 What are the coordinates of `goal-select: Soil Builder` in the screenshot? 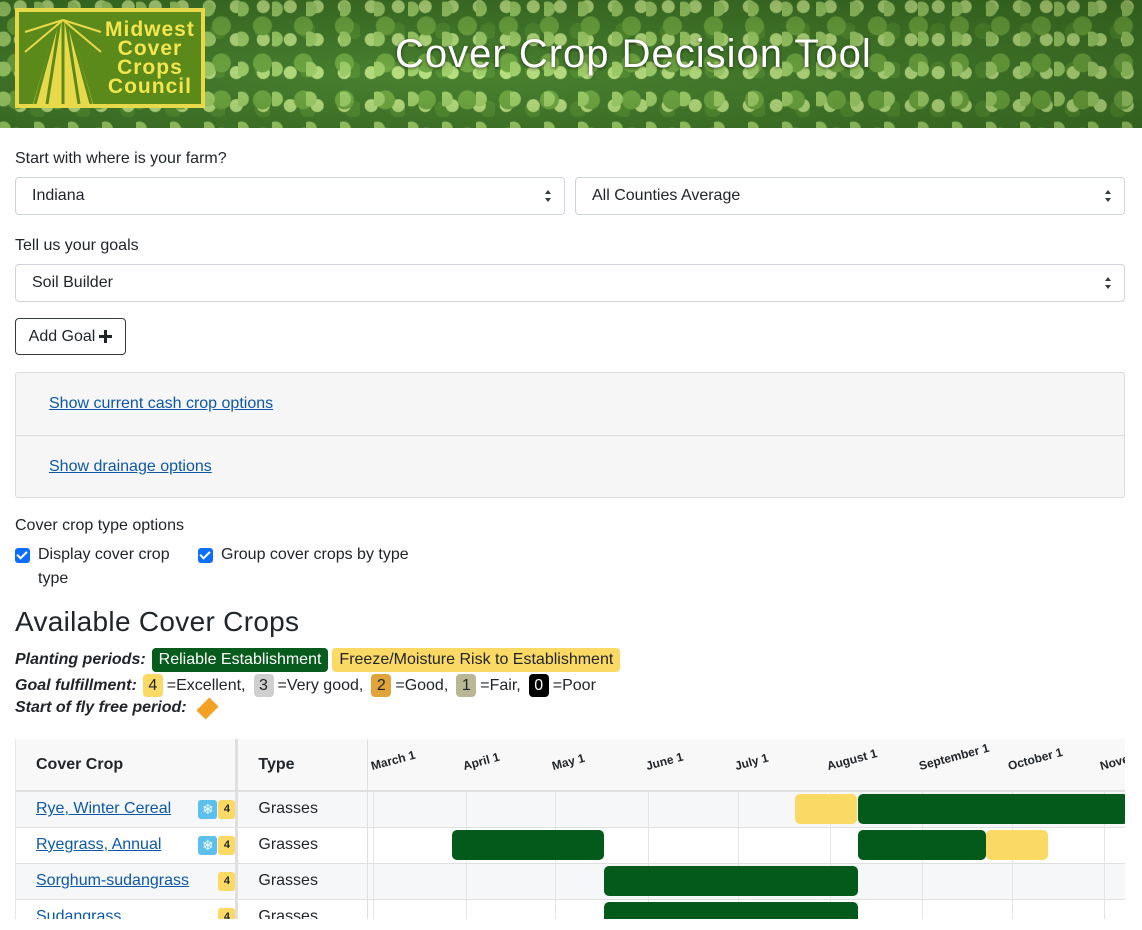 It's located at (570, 283).